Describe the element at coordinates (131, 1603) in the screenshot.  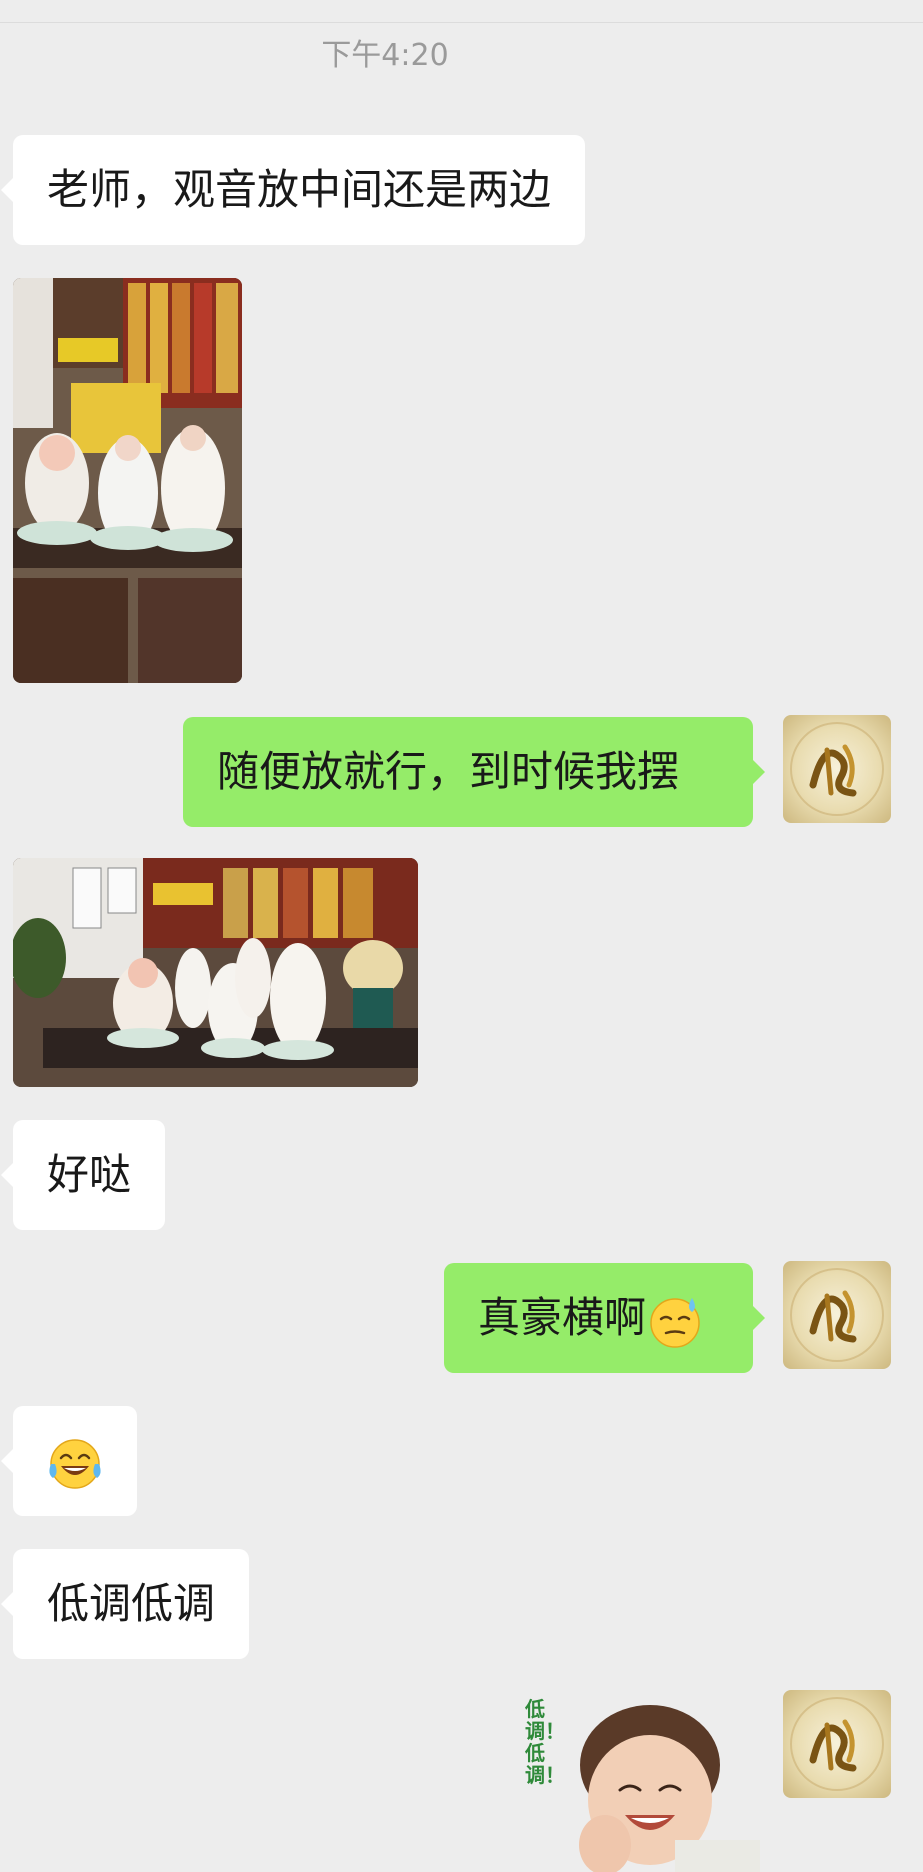
I see `message-text: 低调低调` at that location.